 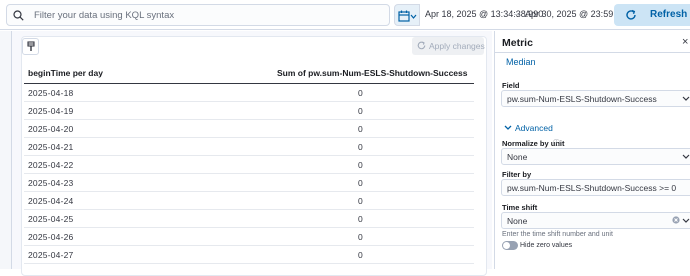 I want to click on table-cell: 2025-04-24, so click(x=51, y=201).